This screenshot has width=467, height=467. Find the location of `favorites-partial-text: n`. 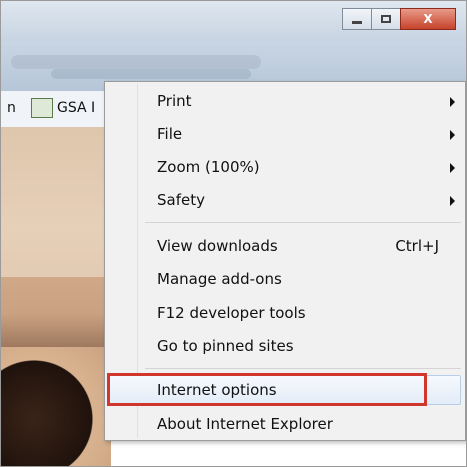

favorites-partial-text: n is located at coordinates (11, 108).